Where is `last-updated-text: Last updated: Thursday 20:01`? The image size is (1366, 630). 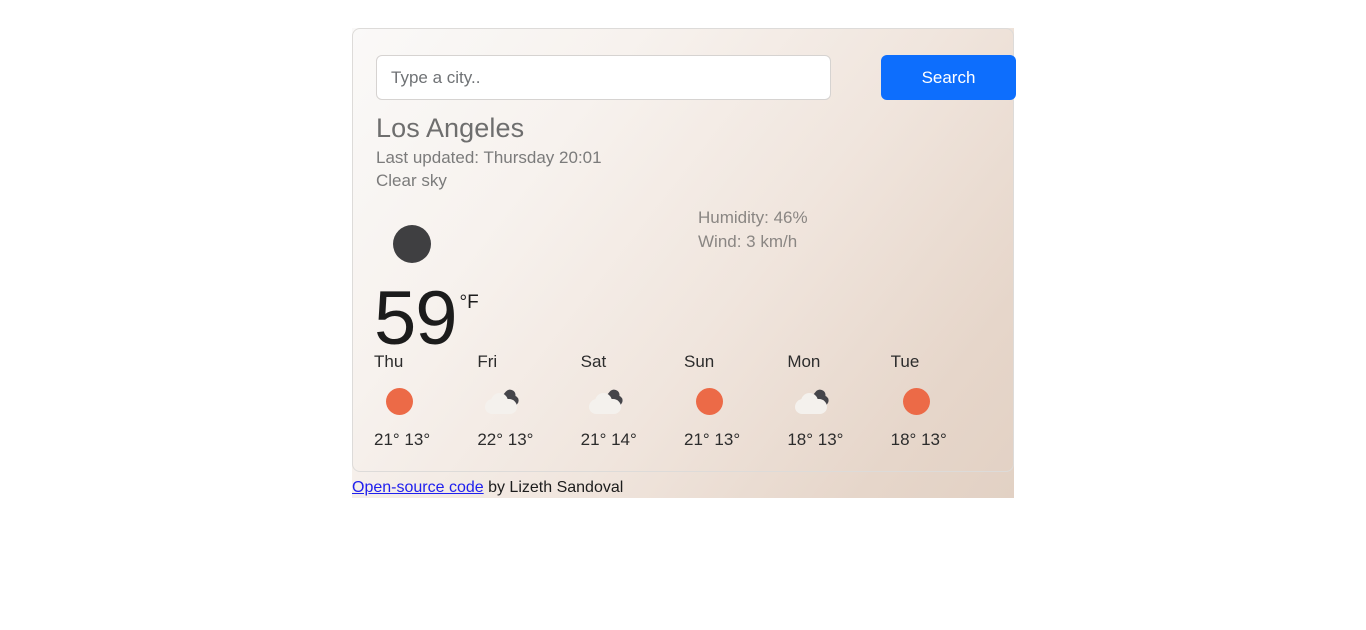
last-updated-text: Last updated: Thursday 20:01 is located at coordinates (489, 157).